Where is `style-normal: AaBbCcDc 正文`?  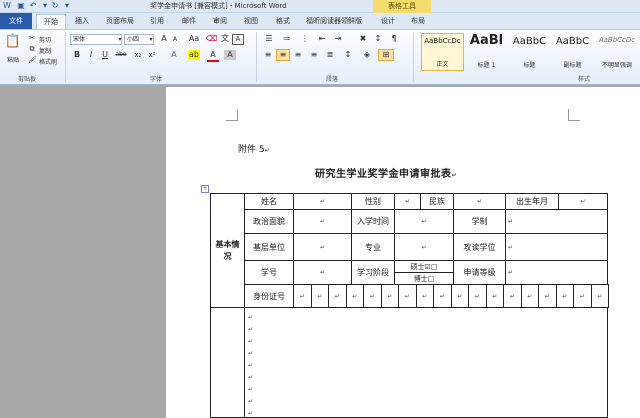
style-normal: AaBbCcDc 正文 is located at coordinates (442, 52).